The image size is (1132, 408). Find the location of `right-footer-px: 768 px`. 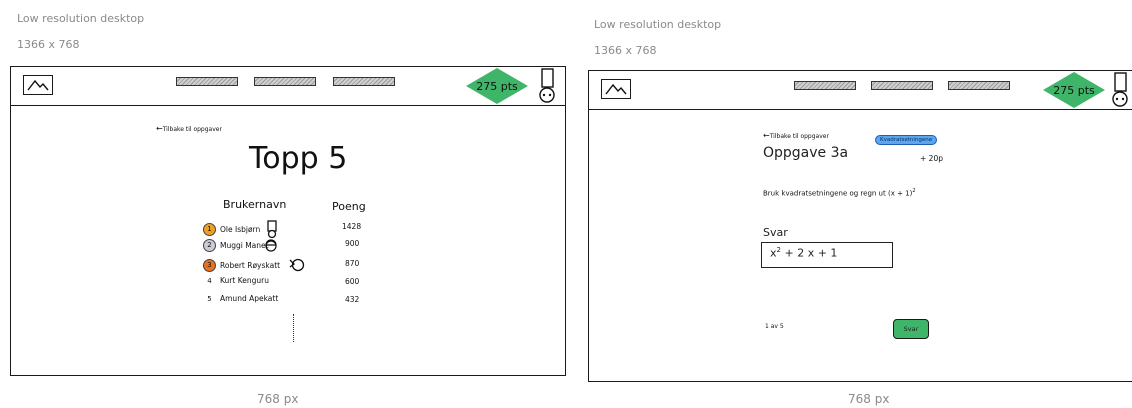

right-footer-px: 768 px is located at coordinates (869, 399).